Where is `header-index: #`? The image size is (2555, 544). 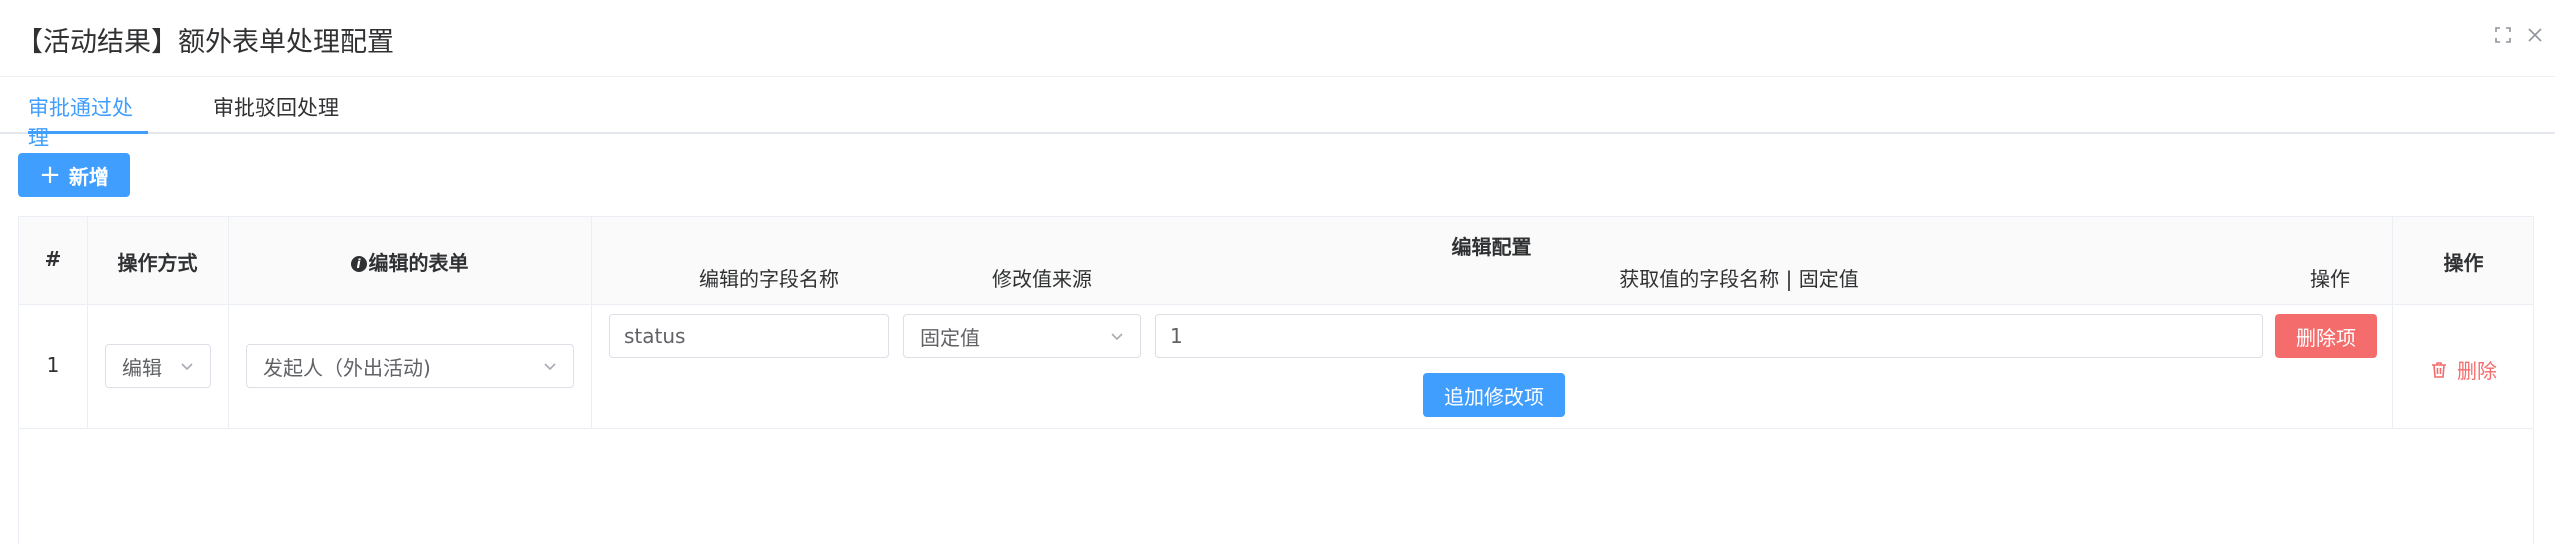 header-index: # is located at coordinates (53, 259).